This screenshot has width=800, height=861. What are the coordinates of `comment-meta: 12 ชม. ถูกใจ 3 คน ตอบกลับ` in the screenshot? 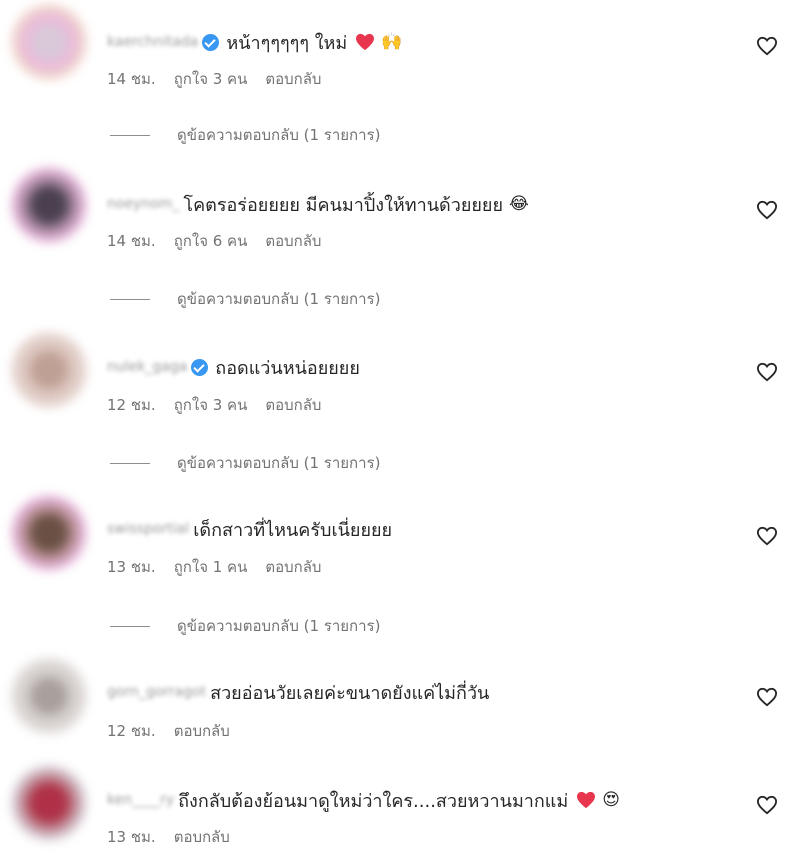 It's located at (223, 405).